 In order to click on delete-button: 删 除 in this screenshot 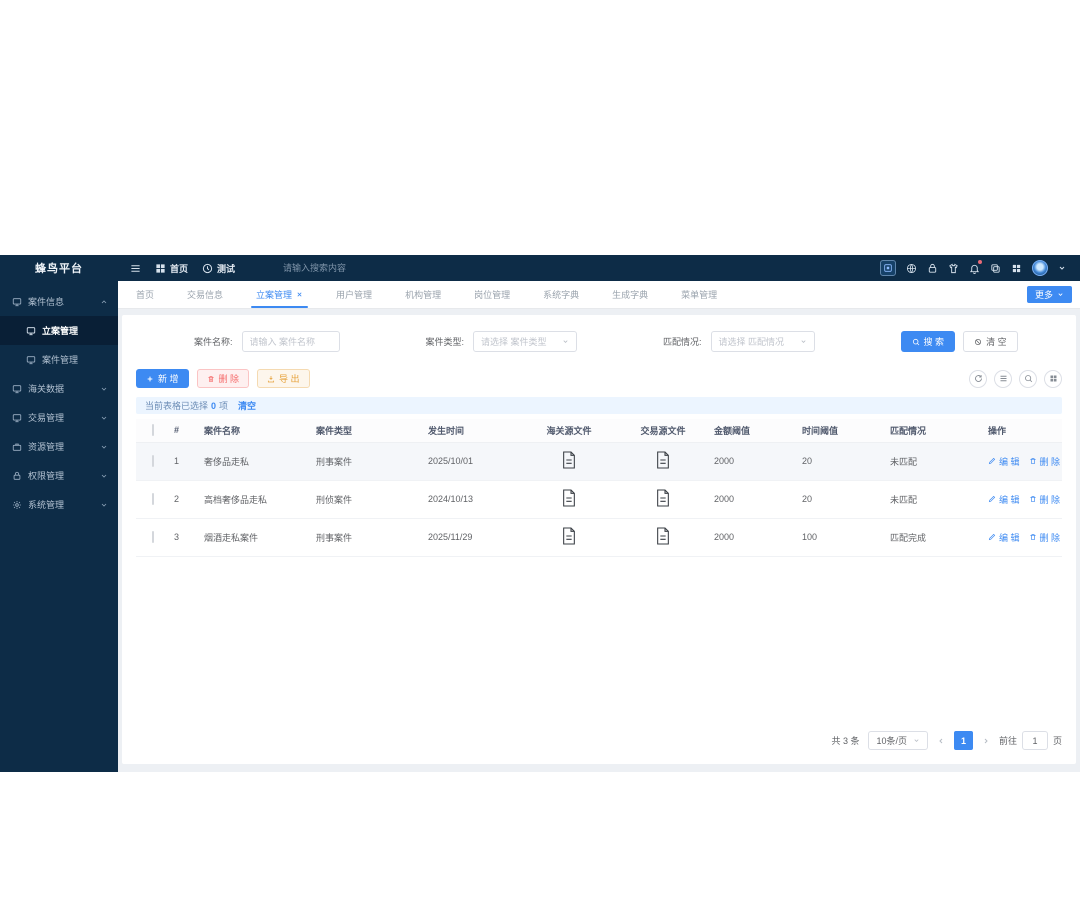, I will do `click(223, 378)`.